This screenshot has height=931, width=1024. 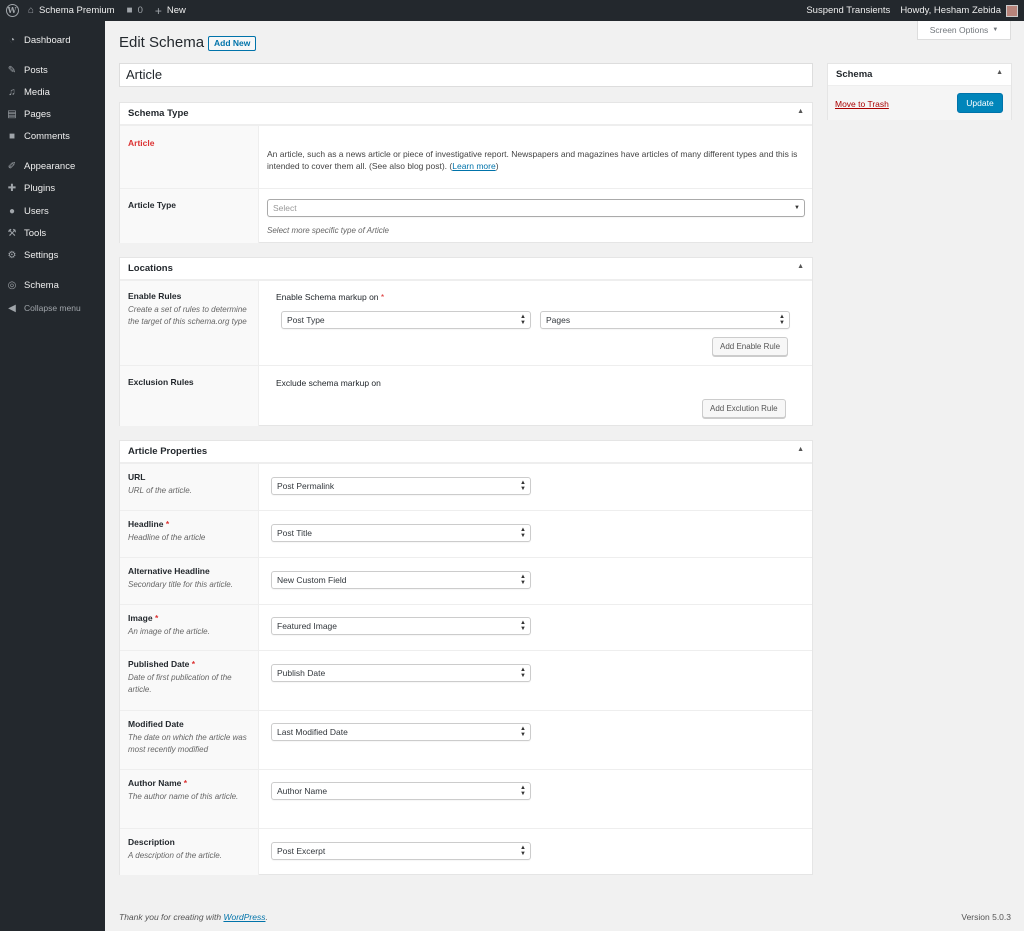 I want to click on property-description: A description of the article., so click(x=175, y=855).